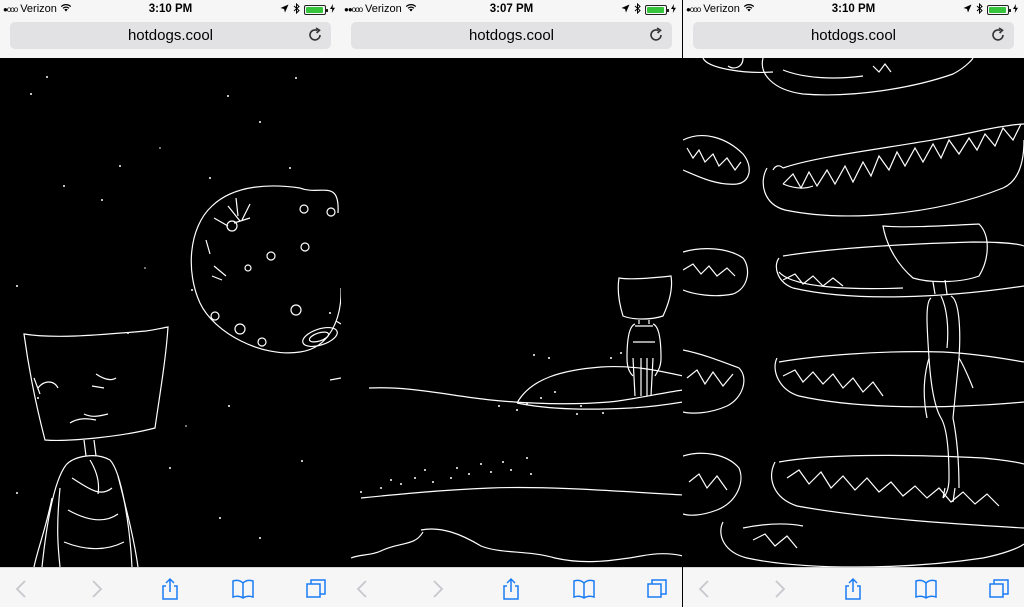 Image resolution: width=1024 pixels, height=607 pixels. I want to click on browser-chrome: ●●ooo Verizon 3:07 PM hotdogs.cool, so click(511, 29).